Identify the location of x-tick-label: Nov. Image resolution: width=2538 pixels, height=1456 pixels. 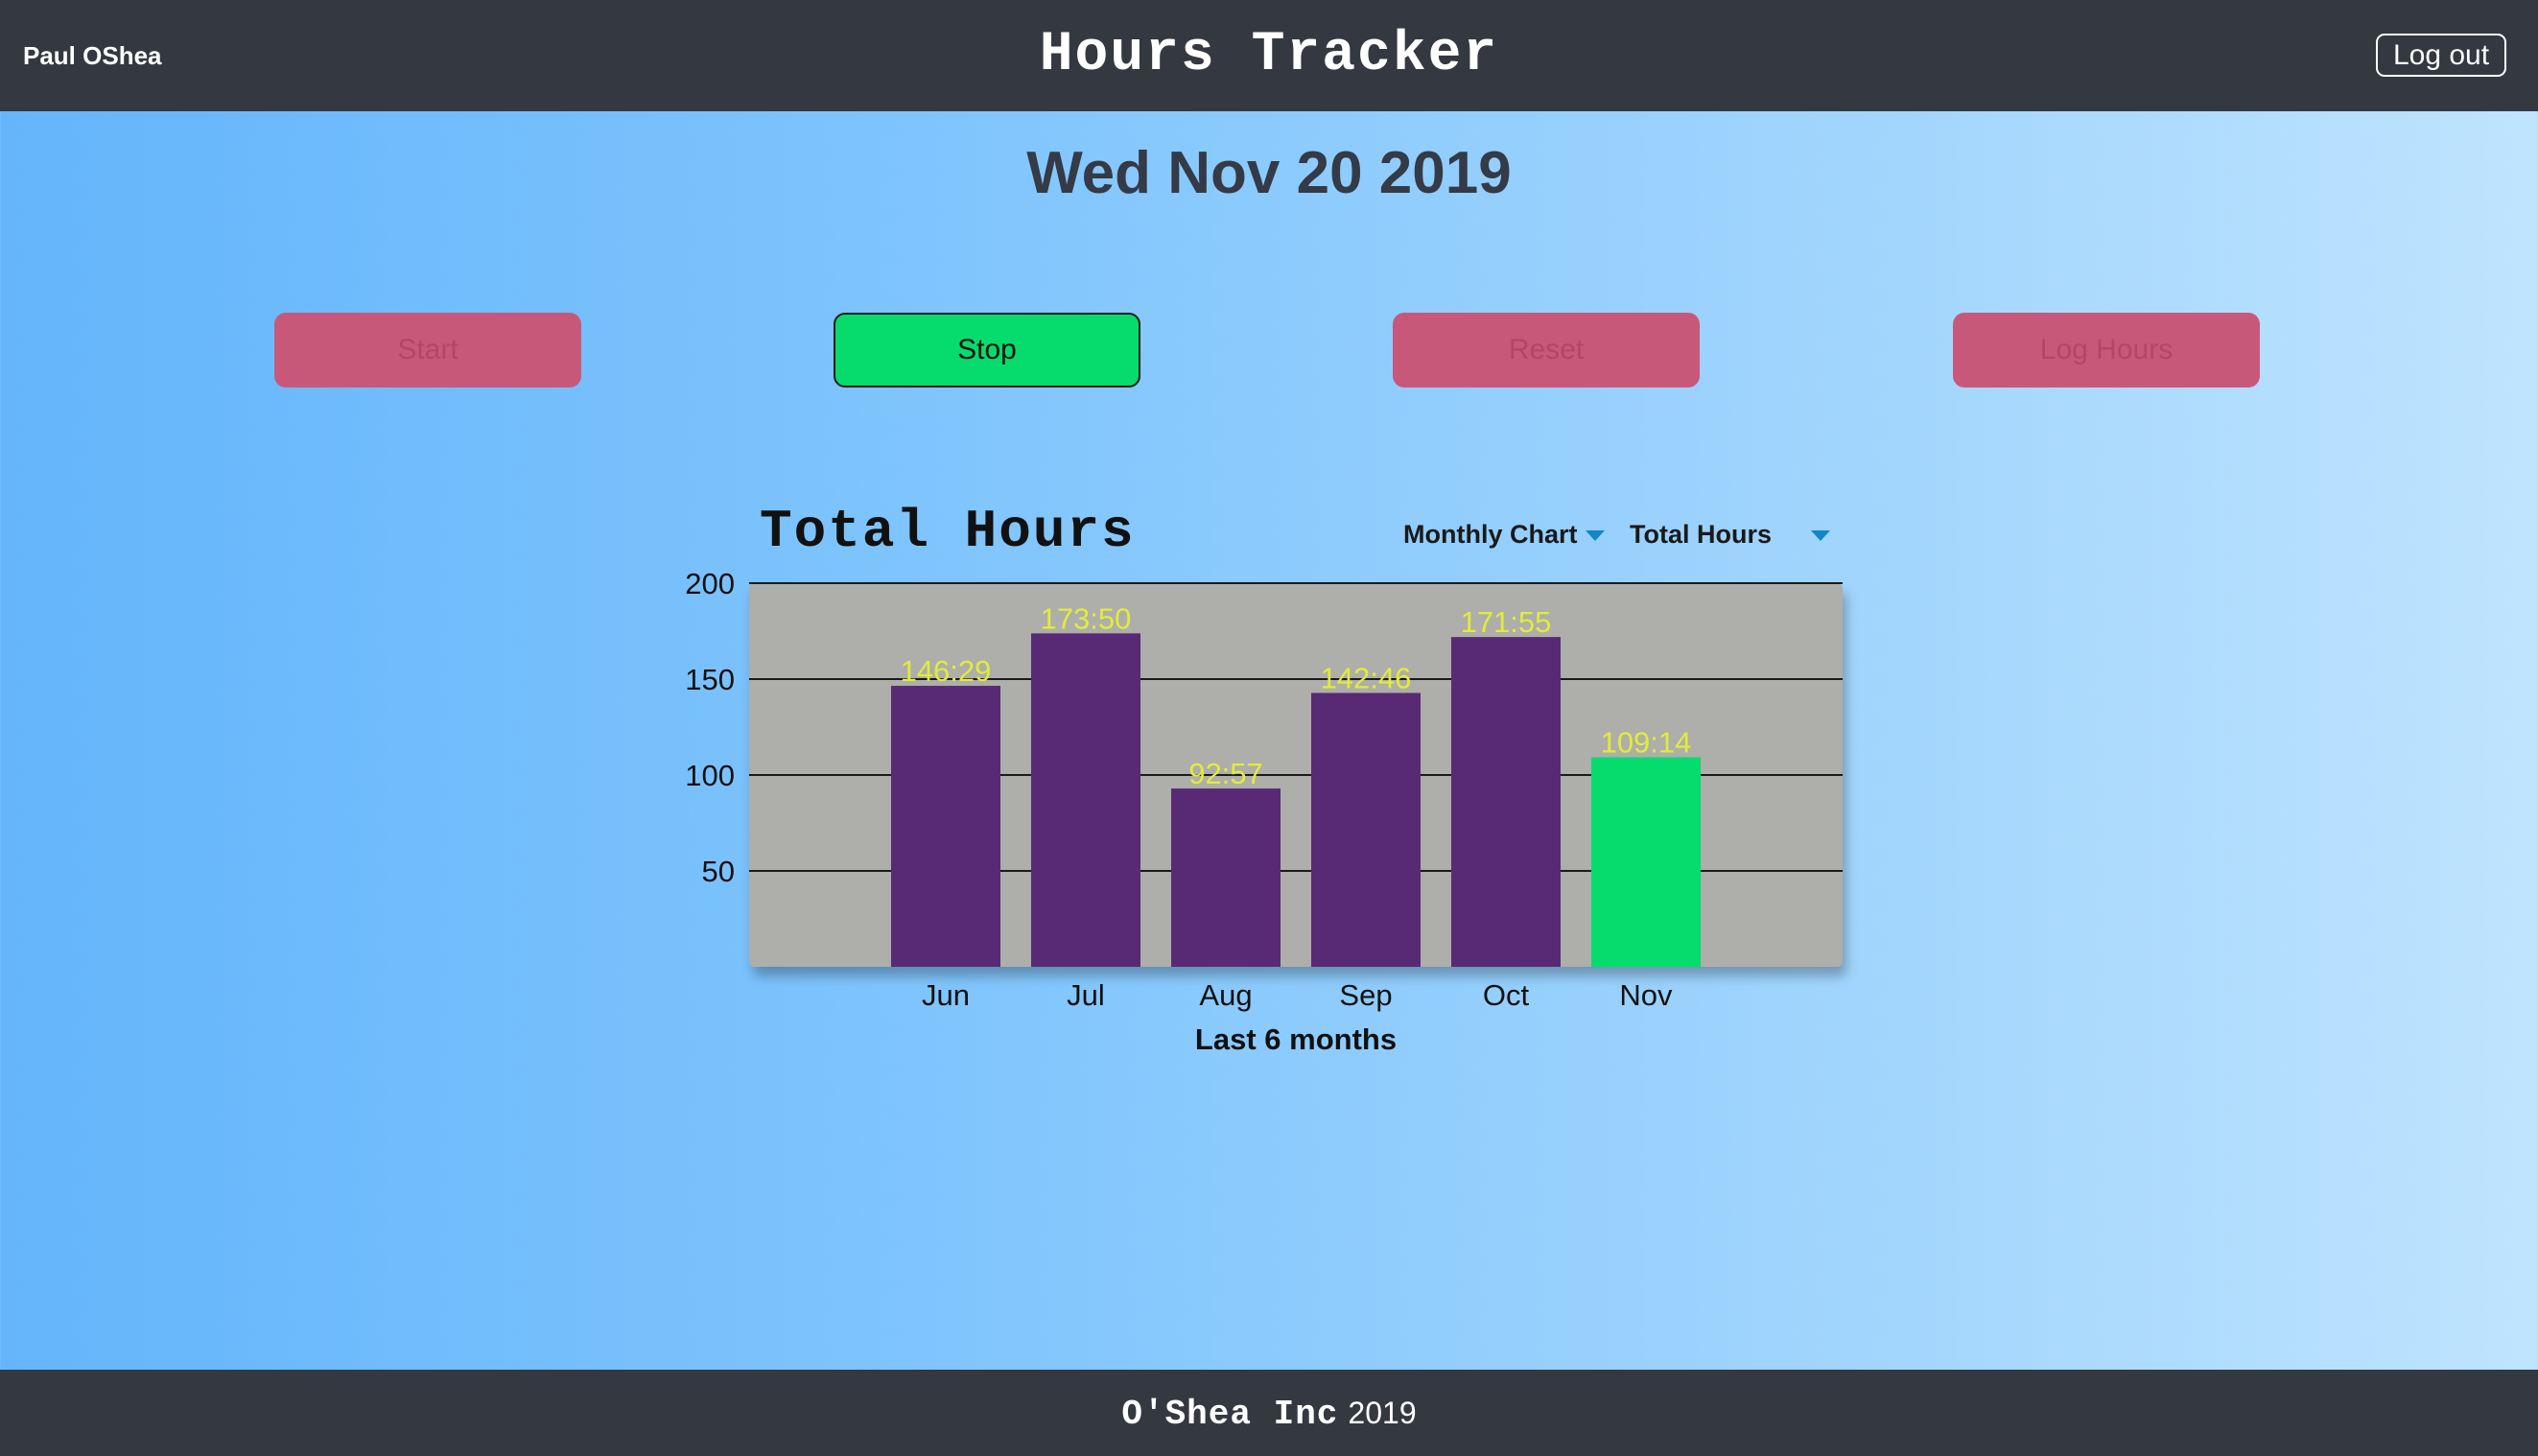
(1646, 995).